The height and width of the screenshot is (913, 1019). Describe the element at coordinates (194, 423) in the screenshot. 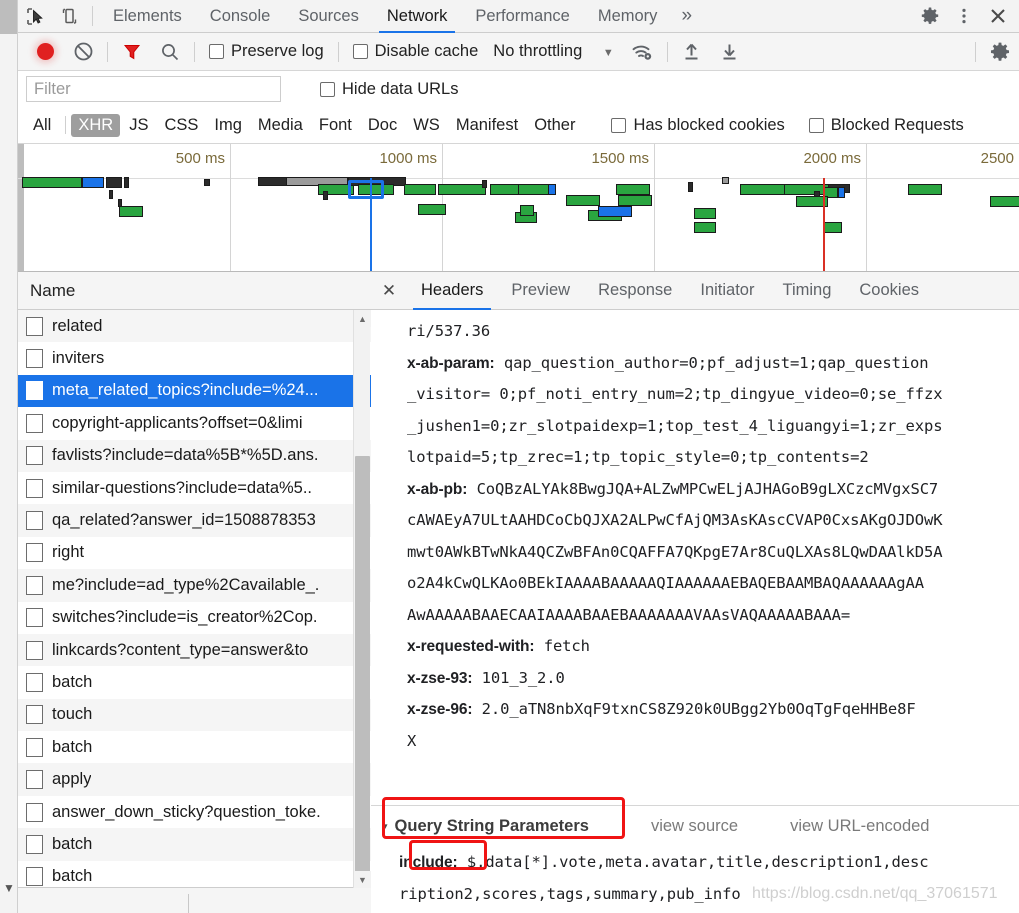

I see `request-row: copyright-applicants?offset=0&limi` at that location.